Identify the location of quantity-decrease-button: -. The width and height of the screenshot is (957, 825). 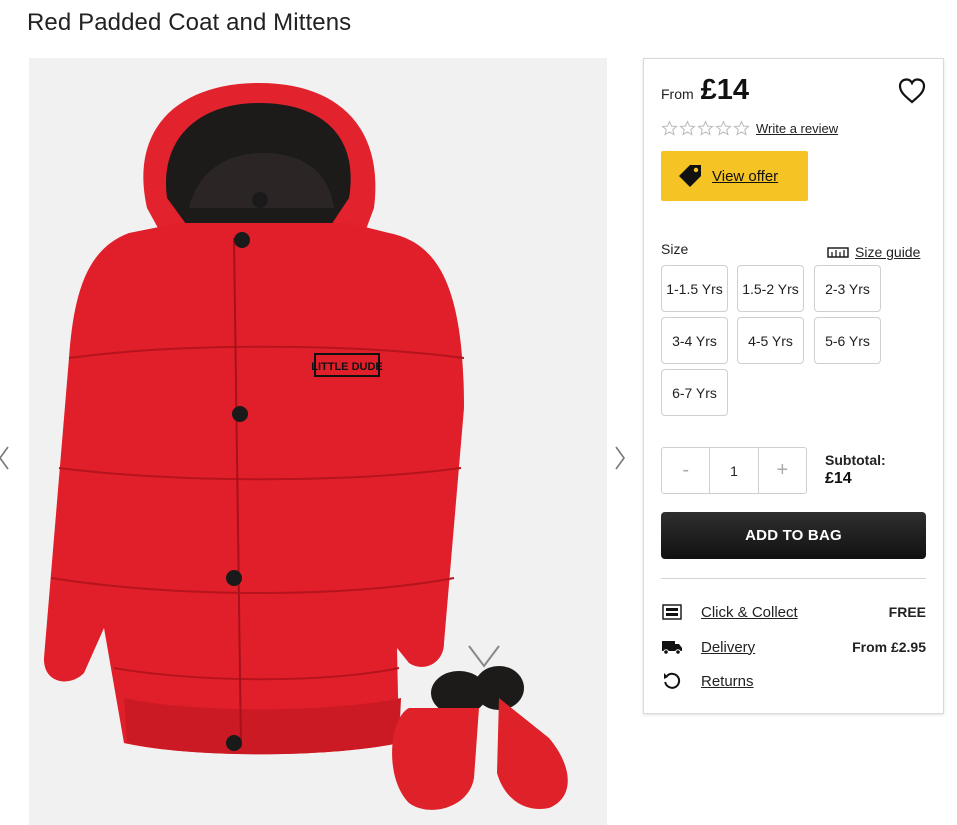
(685, 470).